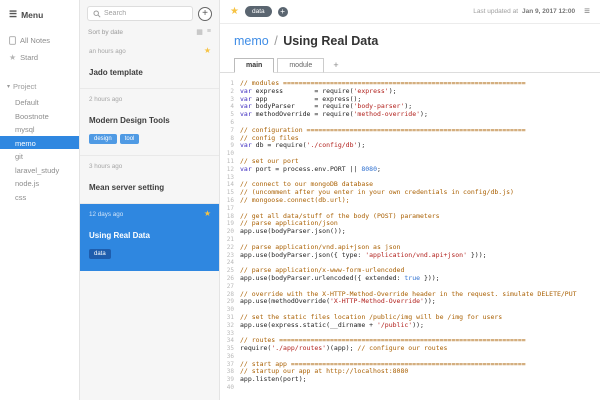 The image size is (600, 400). Describe the element at coordinates (331, 41) in the screenshot. I see `note-title-heading: Using Real Data` at that location.